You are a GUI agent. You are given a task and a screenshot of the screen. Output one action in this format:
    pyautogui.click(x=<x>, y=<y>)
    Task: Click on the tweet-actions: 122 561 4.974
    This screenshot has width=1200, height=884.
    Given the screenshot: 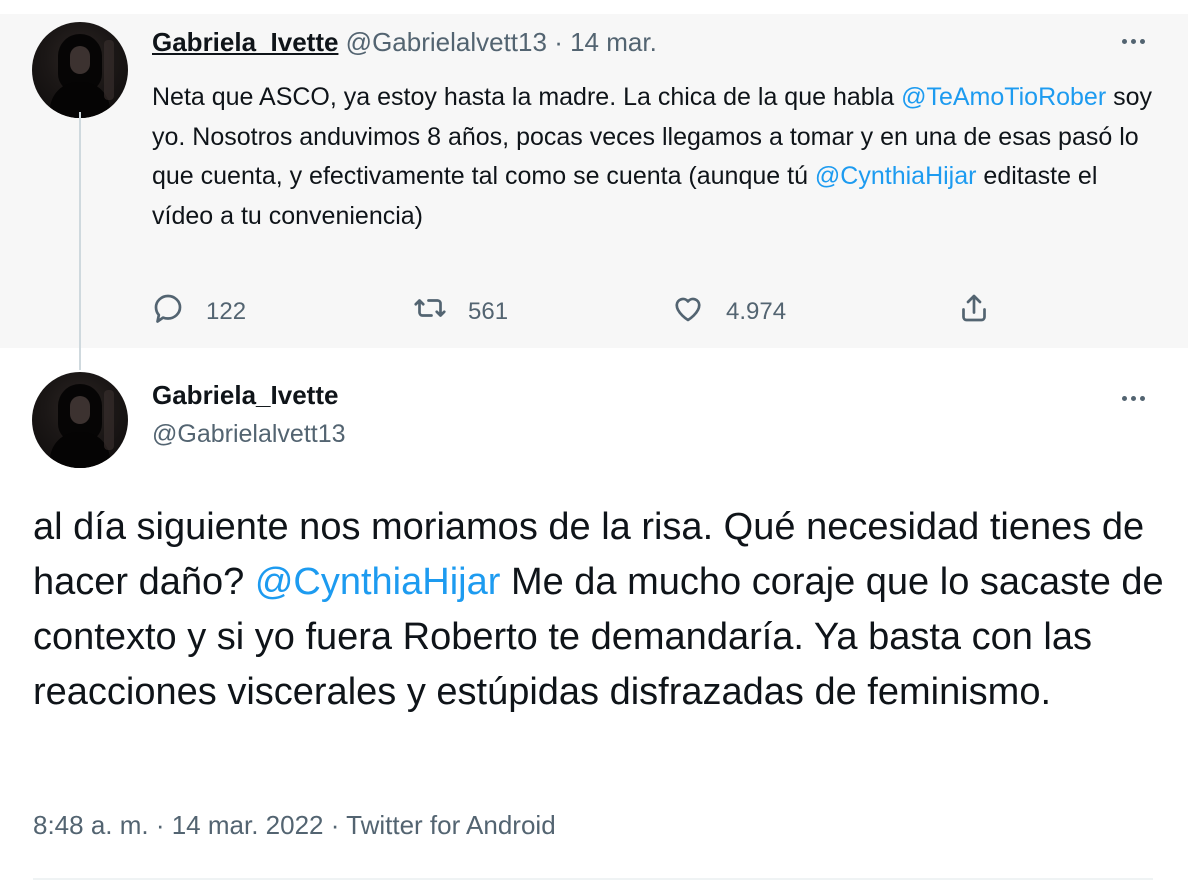 What is the action you would take?
    pyautogui.click(x=594, y=315)
    